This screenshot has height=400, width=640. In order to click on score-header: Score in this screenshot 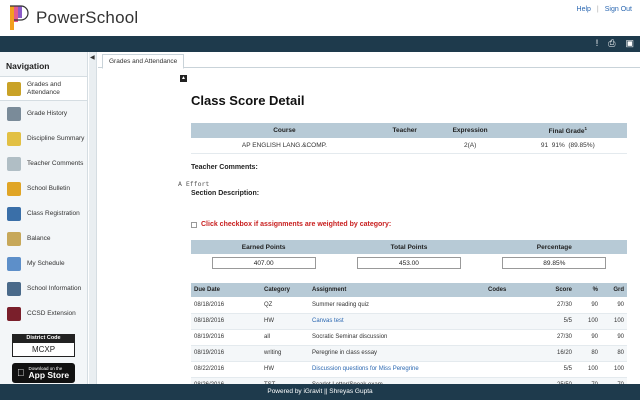, I will do `click(555, 290)`.